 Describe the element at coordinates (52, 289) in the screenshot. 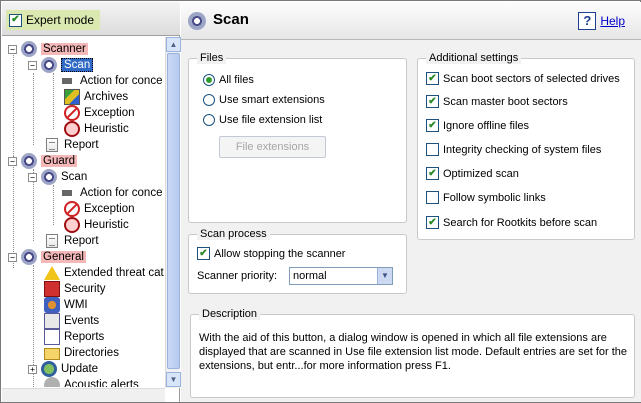

I see `security-icon` at that location.